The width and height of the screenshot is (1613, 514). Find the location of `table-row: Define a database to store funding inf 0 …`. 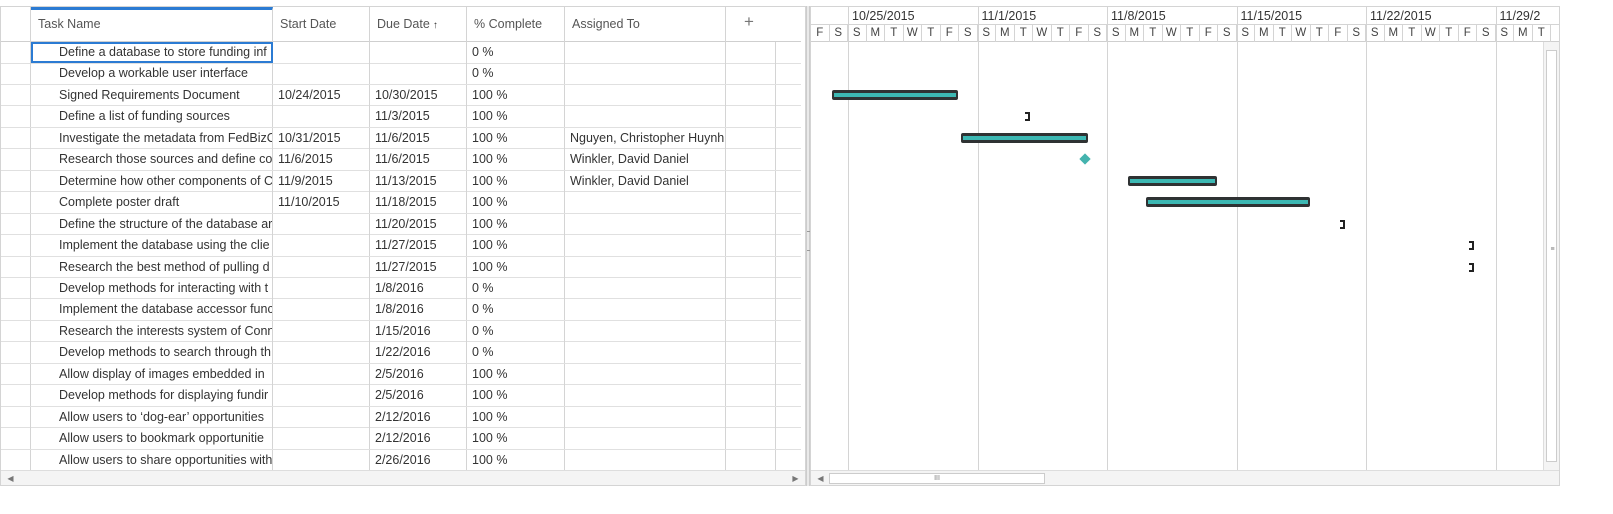

table-row: Define a database to store funding inf 0 … is located at coordinates (401, 53).